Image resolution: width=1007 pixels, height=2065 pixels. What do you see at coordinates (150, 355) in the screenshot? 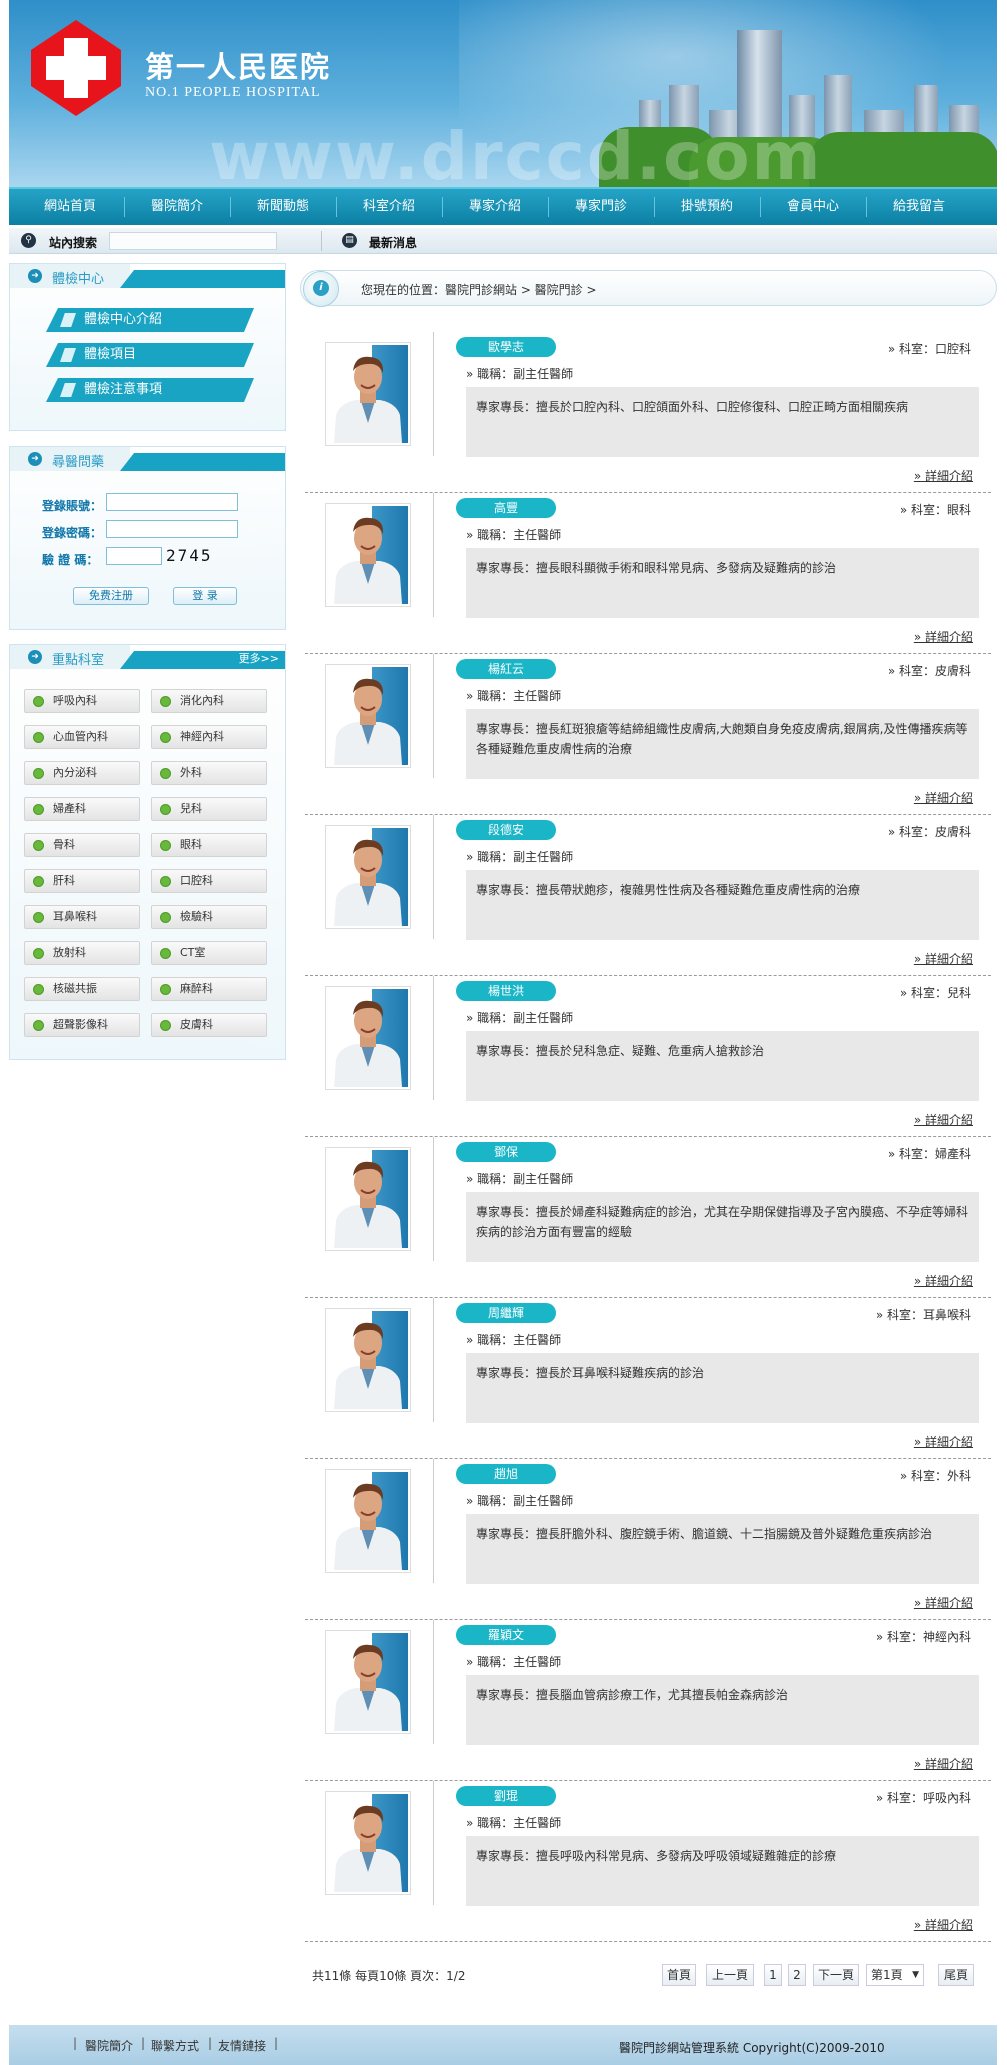
I see `exam-items-link: 體檢項目` at bounding box center [150, 355].